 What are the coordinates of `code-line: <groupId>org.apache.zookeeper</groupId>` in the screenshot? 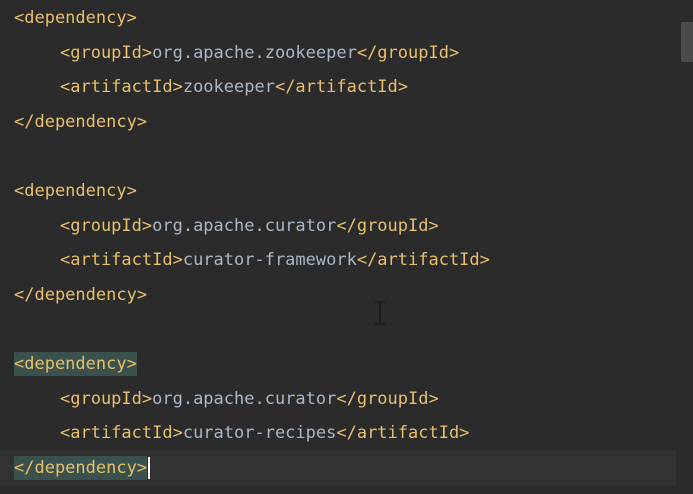 It's located at (338, 53).